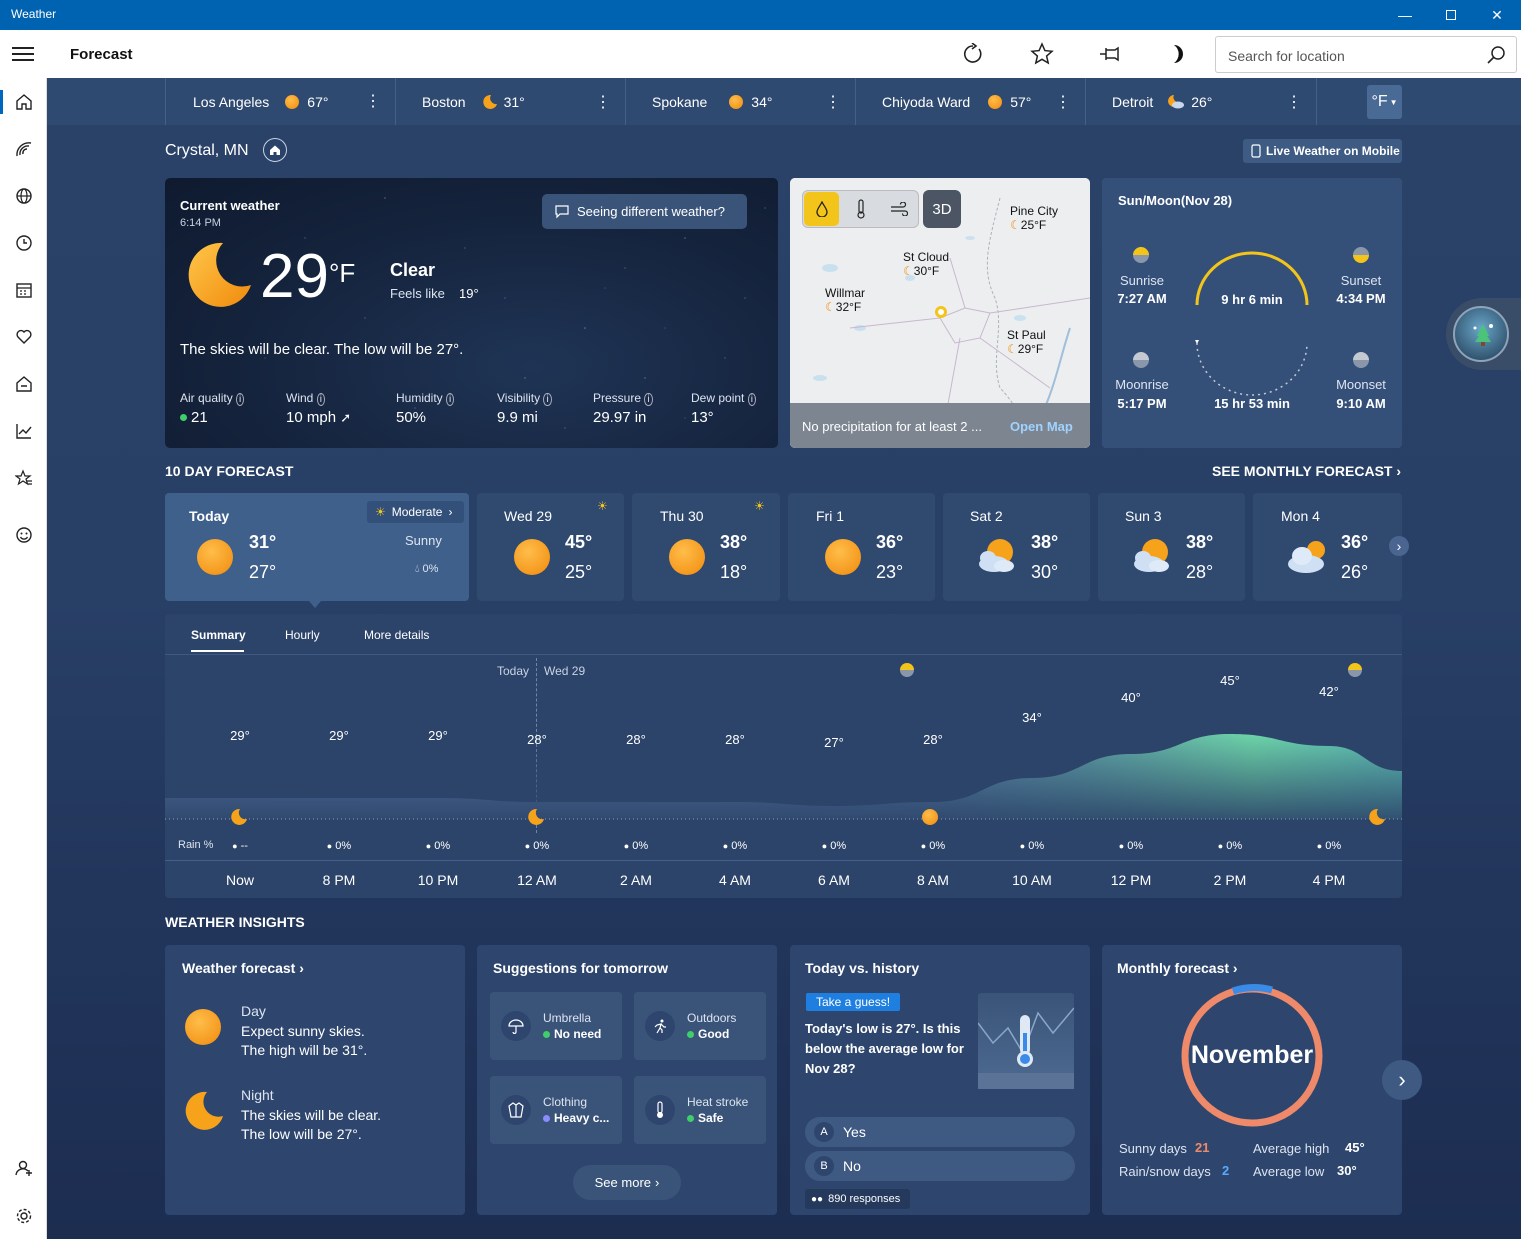 This screenshot has height=1239, width=1521. What do you see at coordinates (926, 264) in the screenshot?
I see `map-place-st-cloud: St Cloud ☾30°F` at bounding box center [926, 264].